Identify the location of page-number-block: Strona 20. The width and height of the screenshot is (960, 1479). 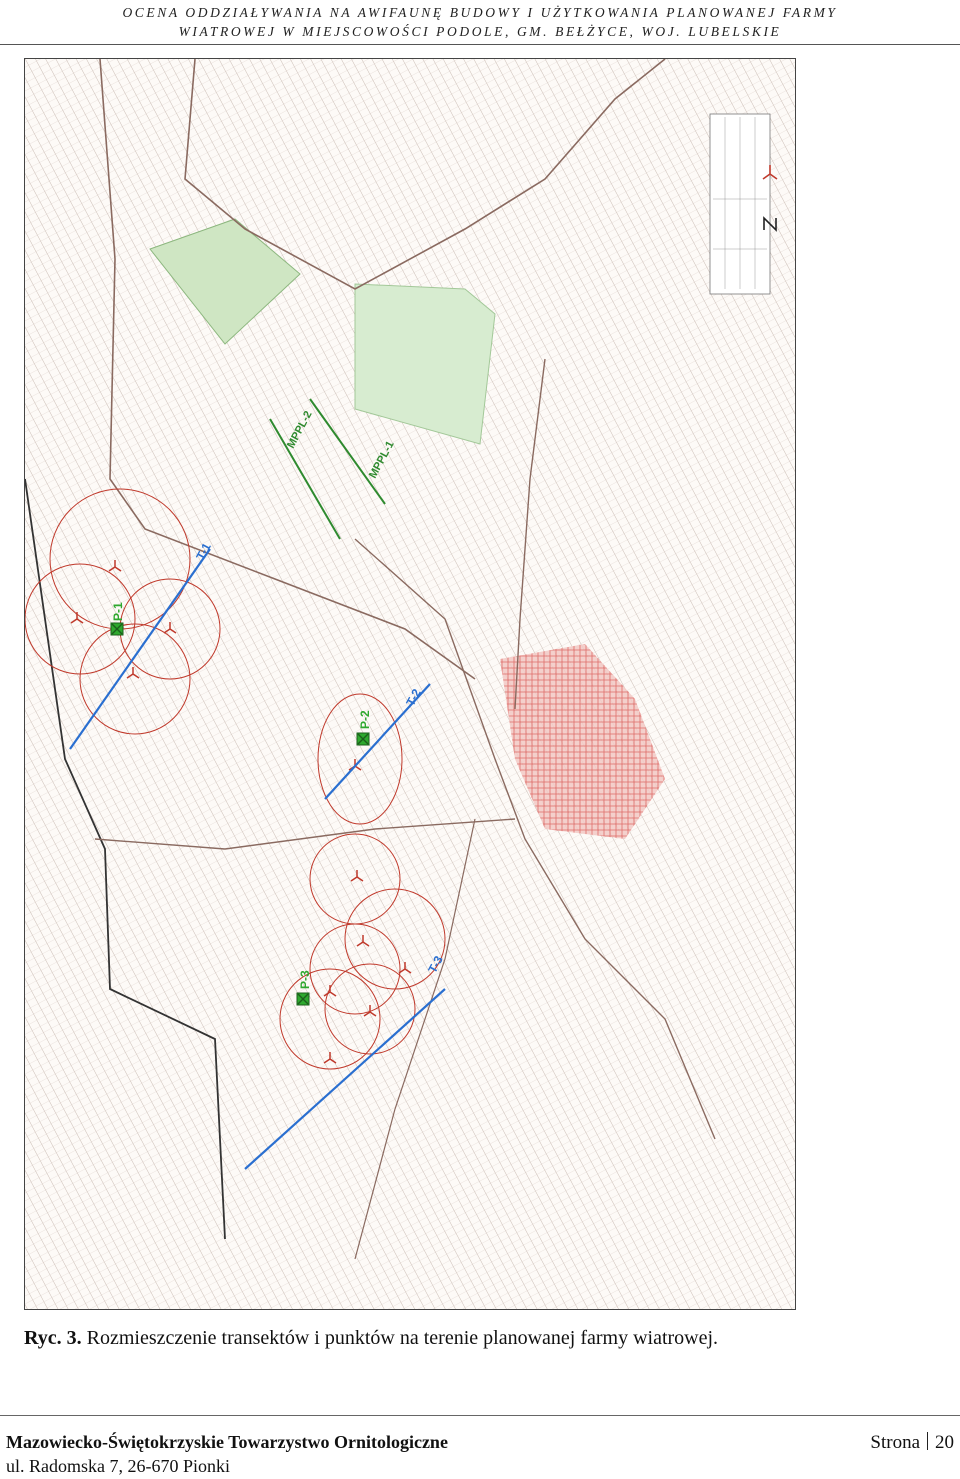
(912, 1443).